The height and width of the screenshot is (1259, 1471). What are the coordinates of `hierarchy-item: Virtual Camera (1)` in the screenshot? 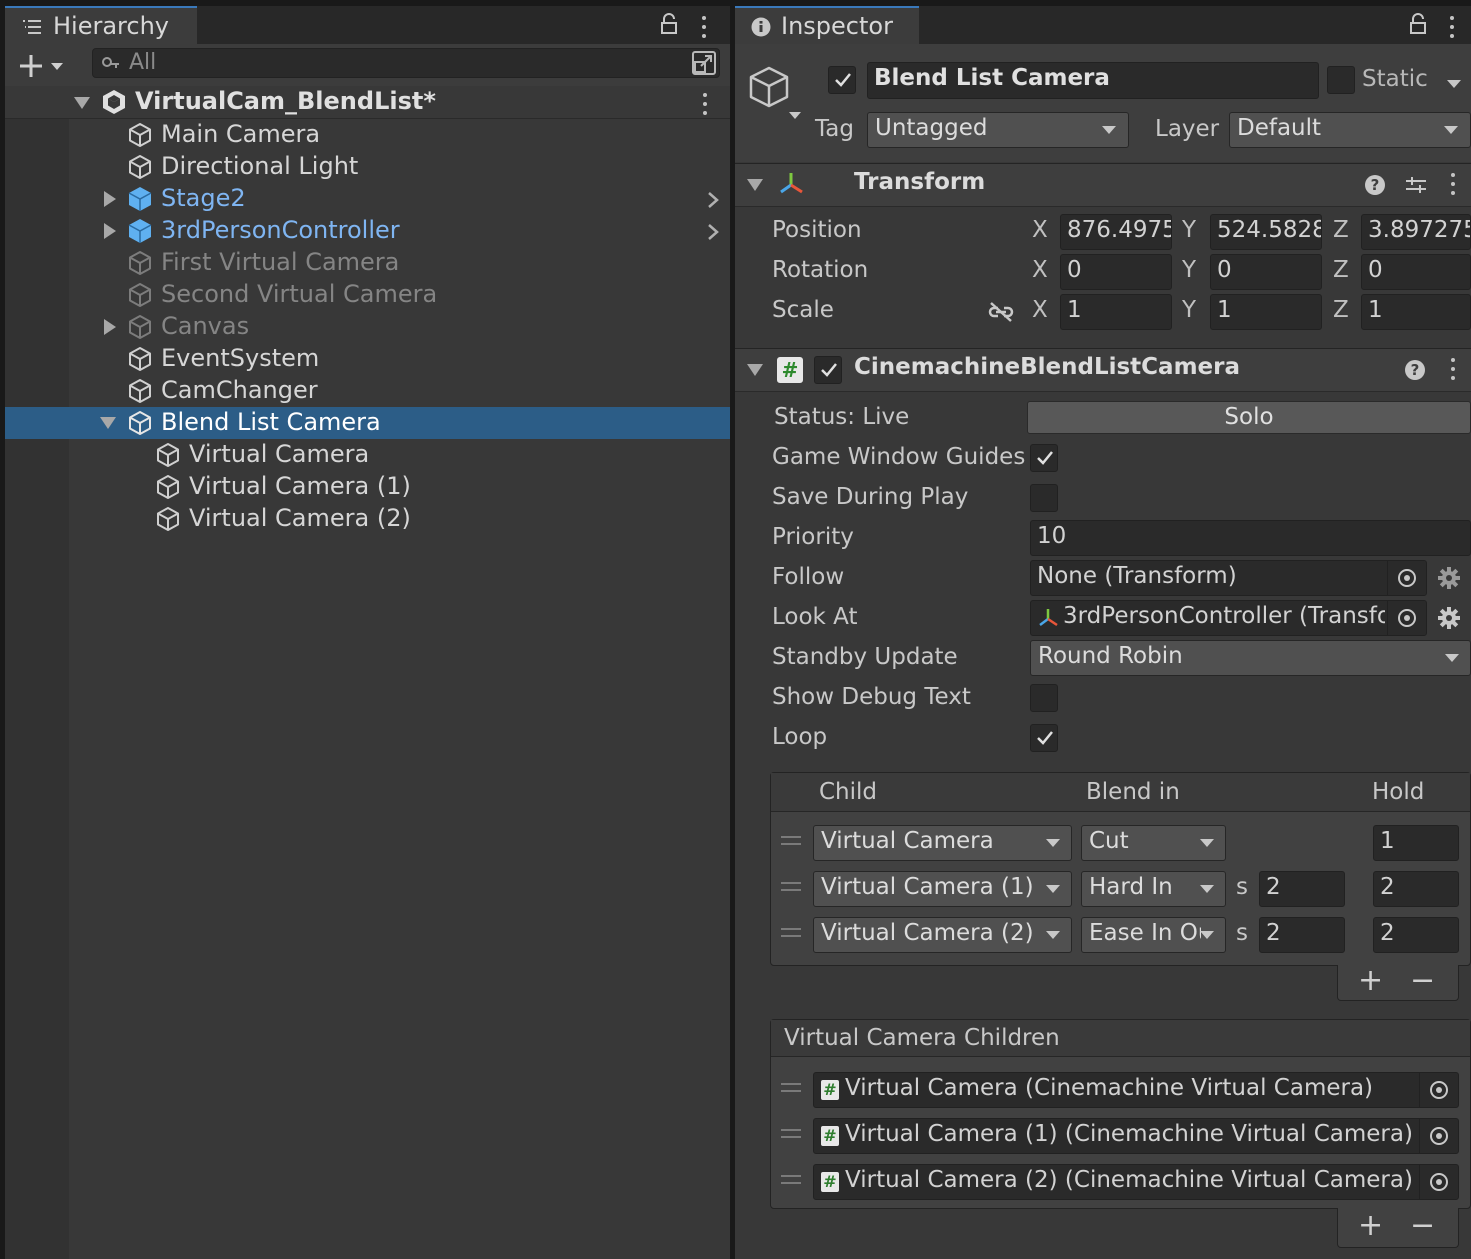 It's located at (367, 487).